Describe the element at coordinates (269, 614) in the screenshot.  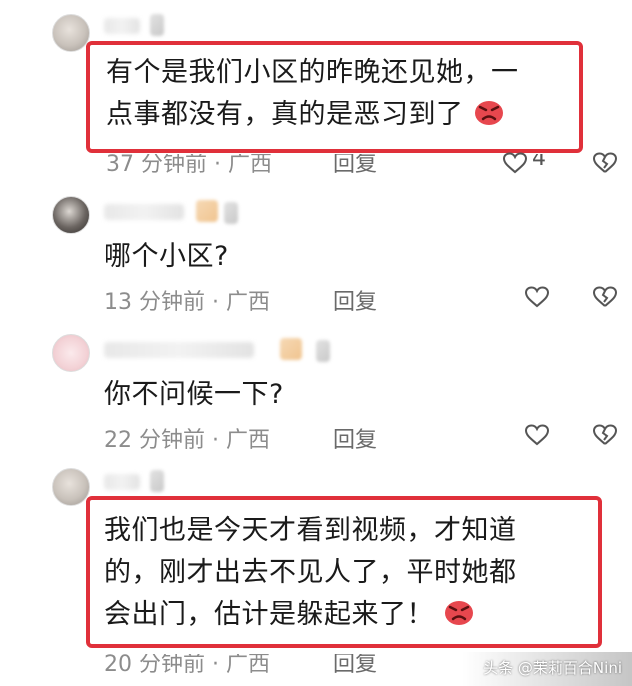
I see `comment-line: 会出门，估计是躲起来了！` at that location.